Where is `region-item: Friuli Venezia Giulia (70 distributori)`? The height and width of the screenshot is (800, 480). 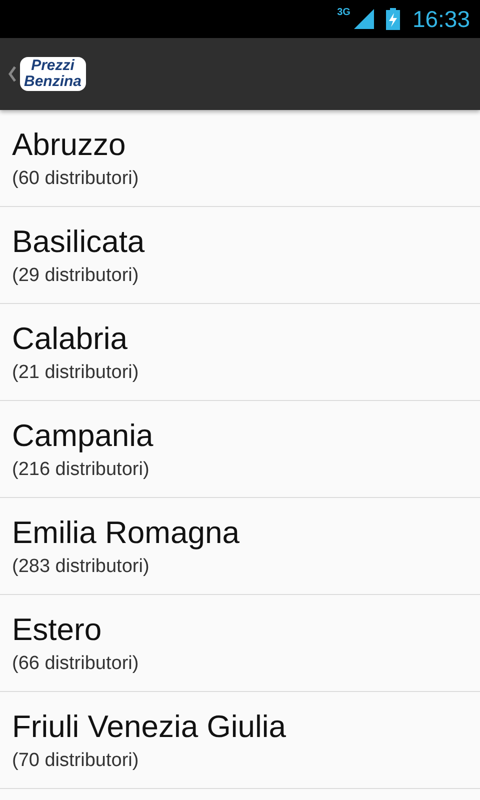
region-item: Friuli Venezia Giulia (70 distributori) is located at coordinates (240, 740).